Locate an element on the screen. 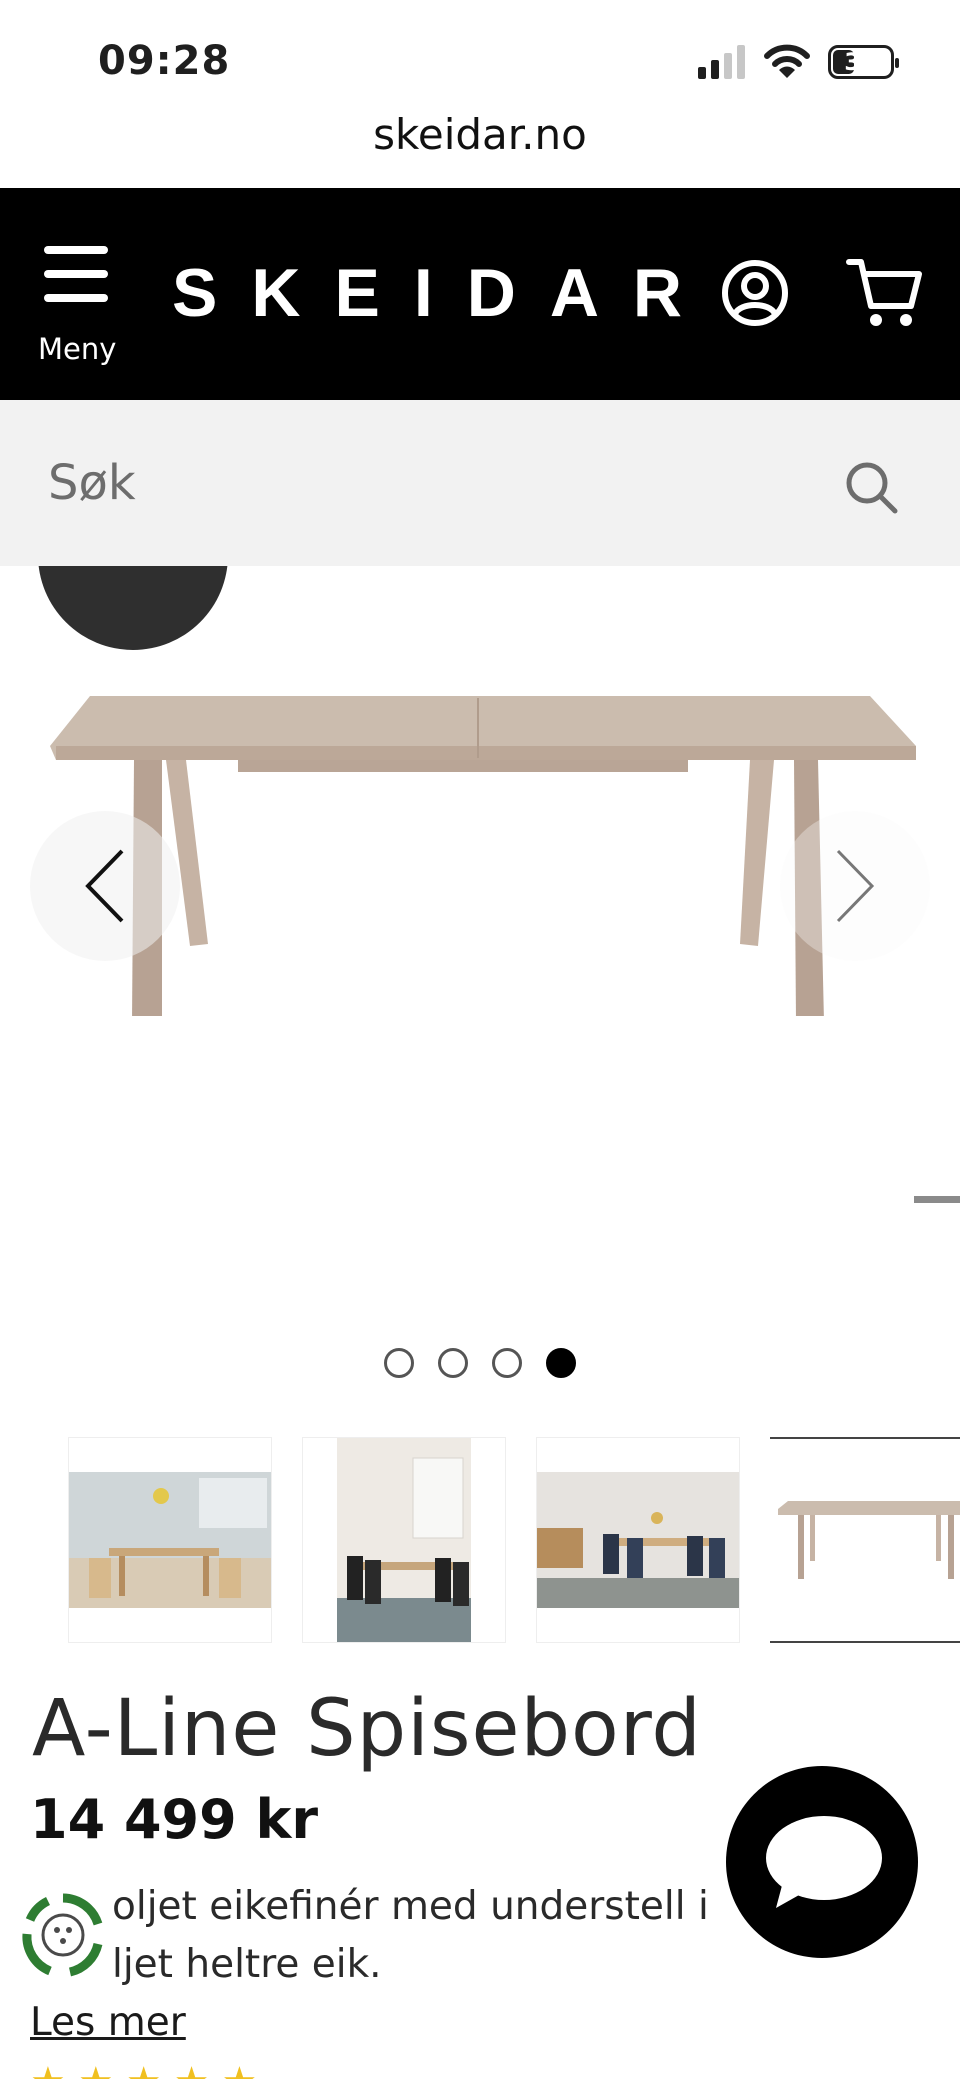 The width and height of the screenshot is (960, 2079). description-line-2: ljet heltre eik. is located at coordinates (247, 1964).